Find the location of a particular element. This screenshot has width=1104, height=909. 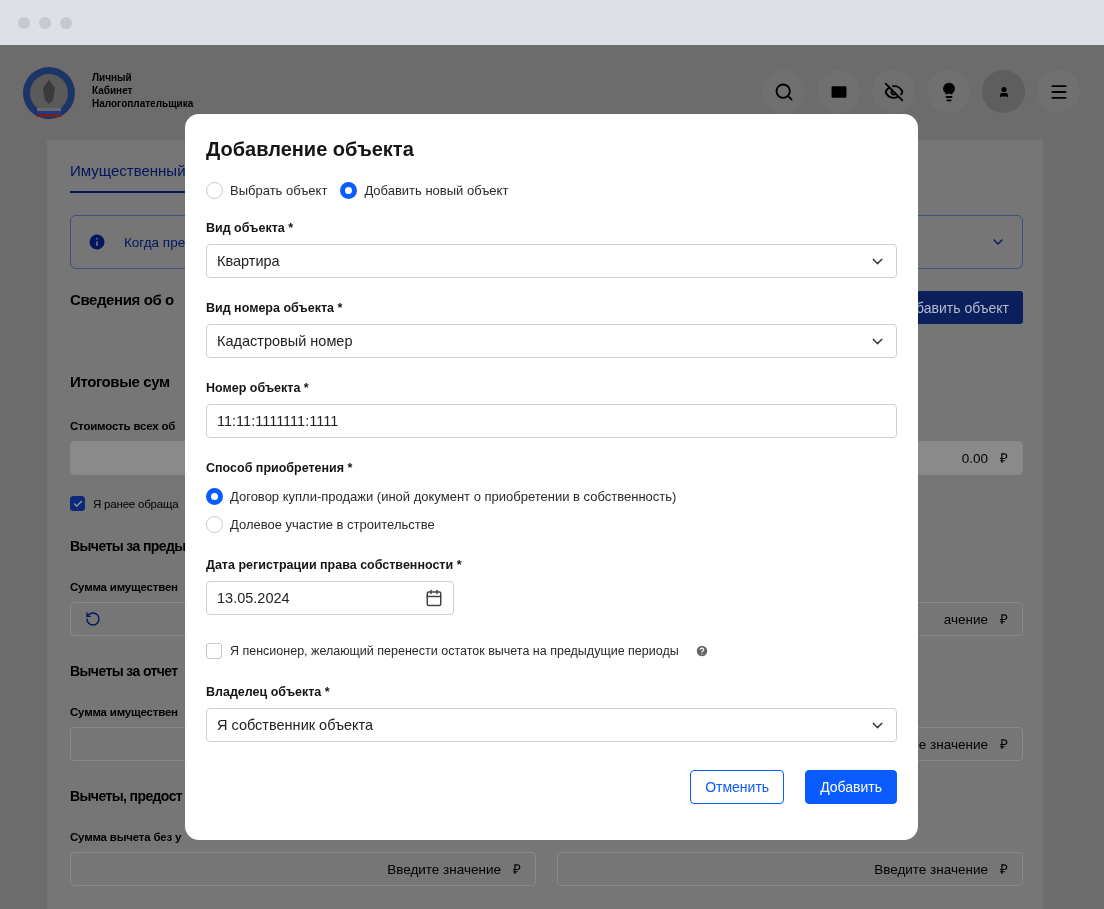

check-icon is located at coordinates (77, 503).